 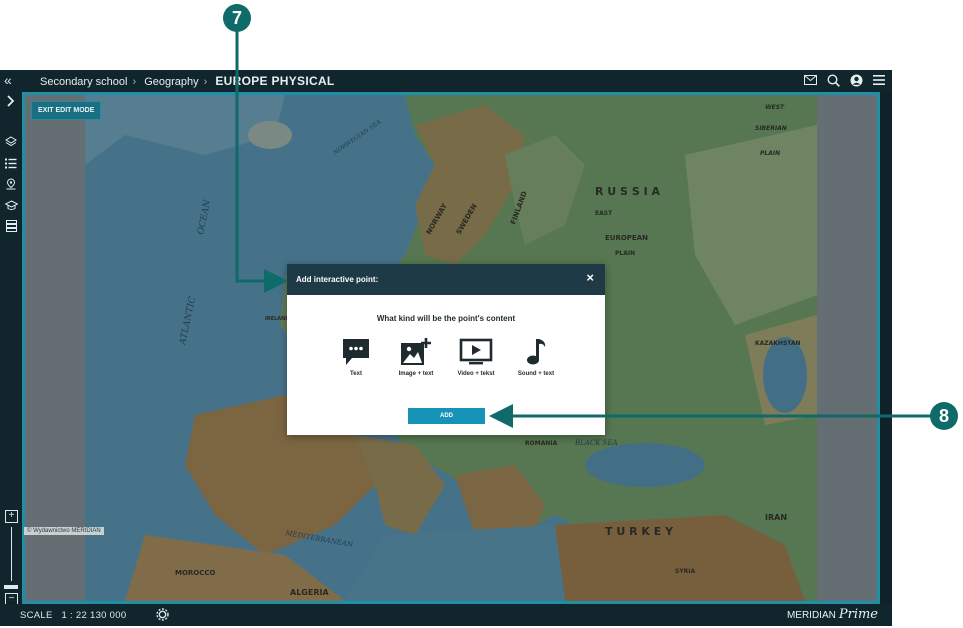 I want to click on database-icon, so click(x=11, y=226).